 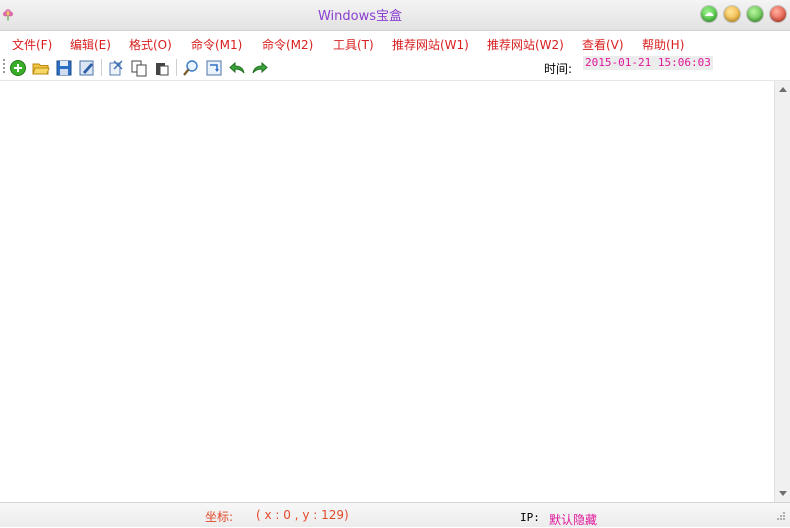 I want to click on cloud-button: ☁, so click(x=709, y=14).